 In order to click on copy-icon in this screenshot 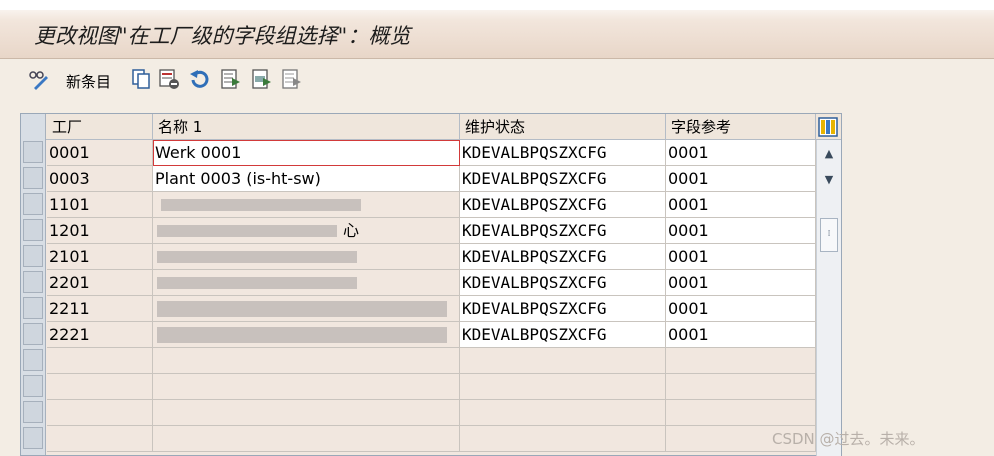, I will do `click(141, 79)`.